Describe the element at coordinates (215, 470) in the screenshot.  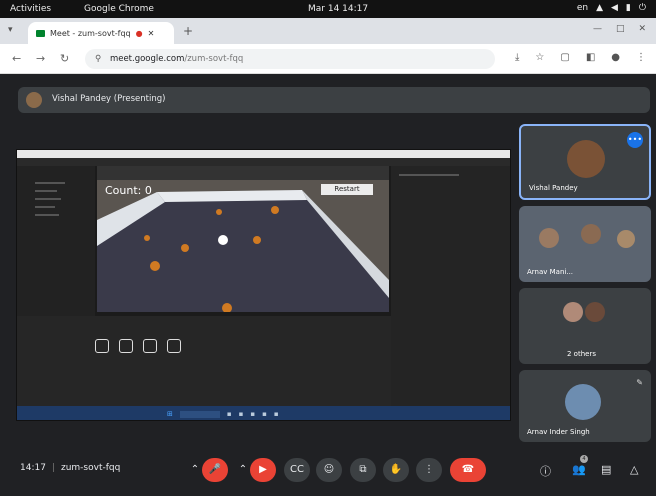
I see `mic-toggle-button: 🎤` at that location.